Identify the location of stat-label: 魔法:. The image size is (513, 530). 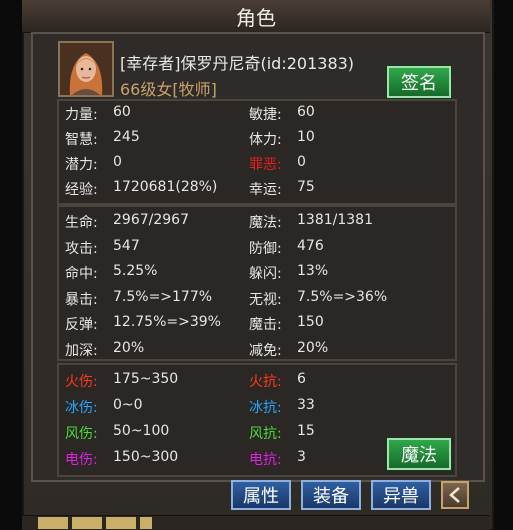
(265, 223).